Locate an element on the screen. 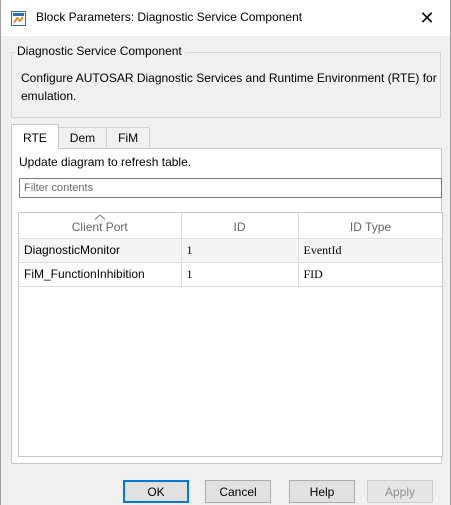  help-button: Help is located at coordinates (322, 491).